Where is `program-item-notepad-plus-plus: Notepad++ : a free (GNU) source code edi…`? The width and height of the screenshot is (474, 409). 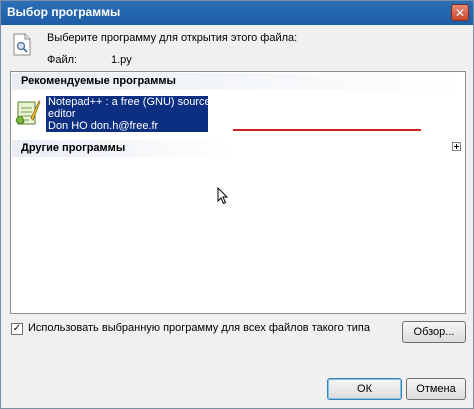
program-item-notepad-plus-plus: Notepad++ : a free (GNU) source code edi… is located at coordinates (125, 114).